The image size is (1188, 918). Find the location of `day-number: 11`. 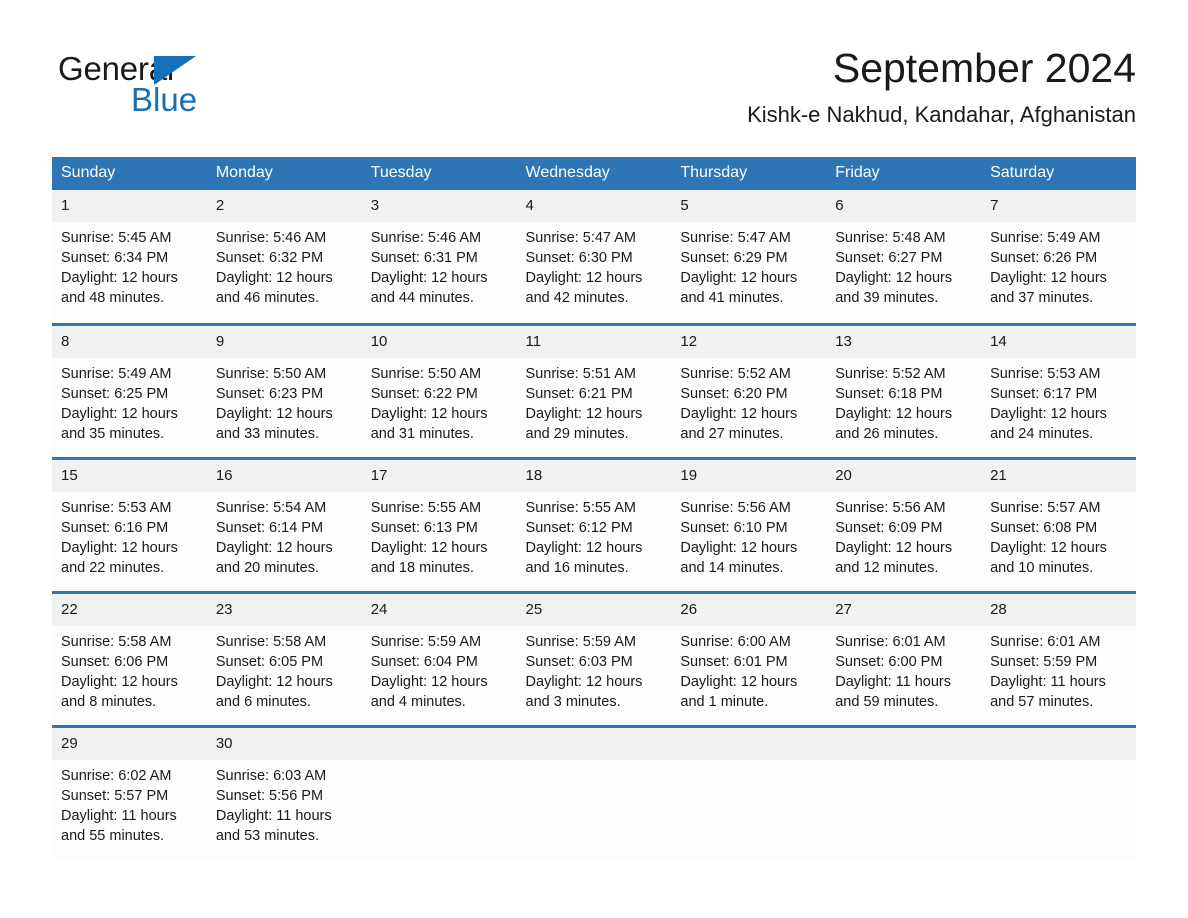

day-number: 11 is located at coordinates (594, 341).